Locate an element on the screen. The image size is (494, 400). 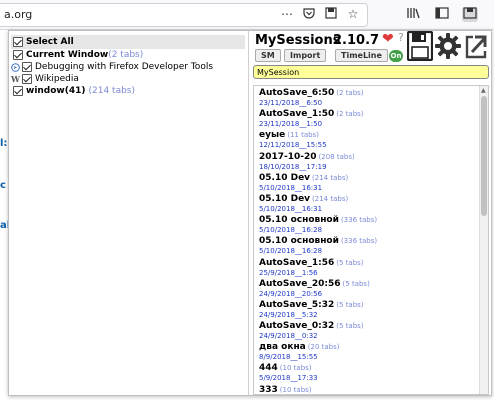
session-item: еуые (11 tabs) 12/11/2018__15:55 is located at coordinates (367, 138).